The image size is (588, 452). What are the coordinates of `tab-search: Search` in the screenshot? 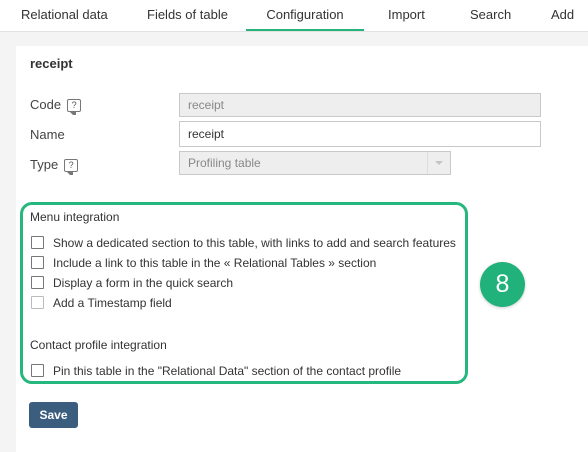 It's located at (490, 14).